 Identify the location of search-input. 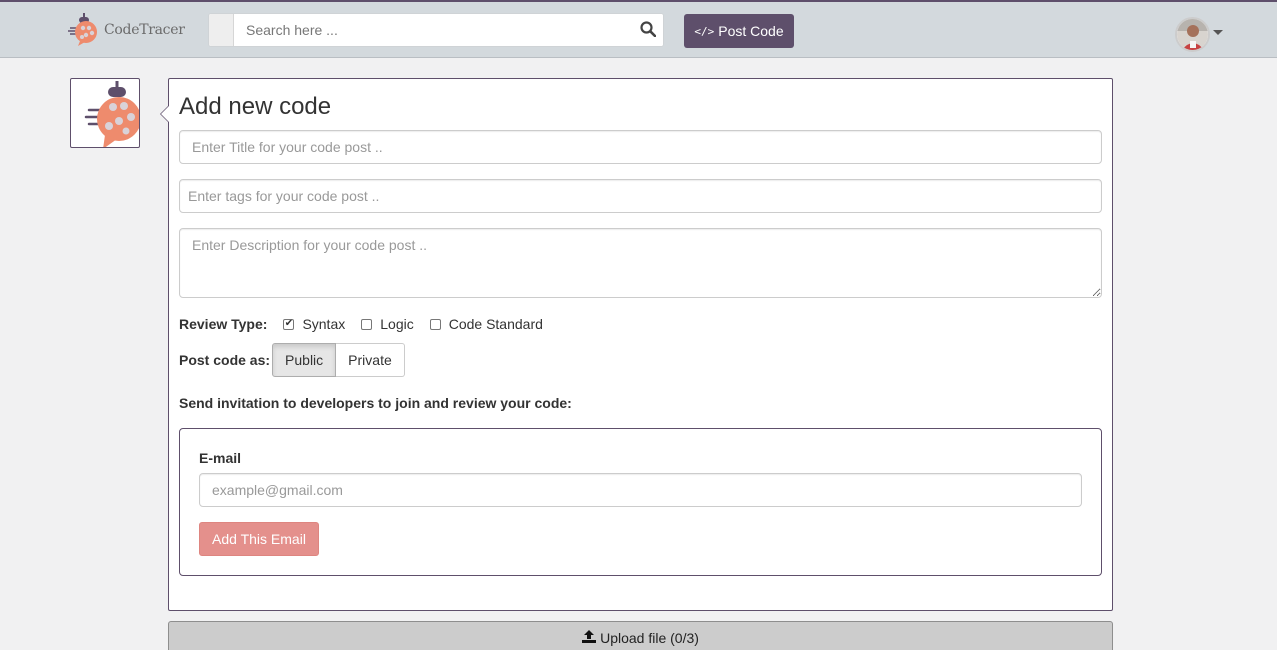
(433, 30).